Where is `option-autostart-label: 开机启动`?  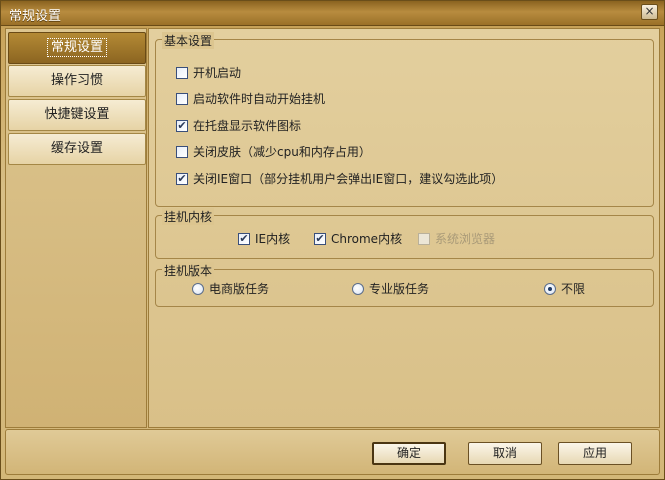 option-autostart-label: 开机启动 is located at coordinates (217, 73).